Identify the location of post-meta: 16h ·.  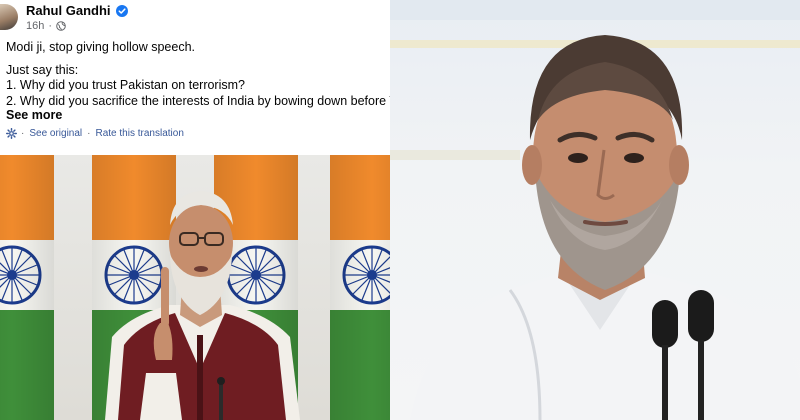
(46, 26).